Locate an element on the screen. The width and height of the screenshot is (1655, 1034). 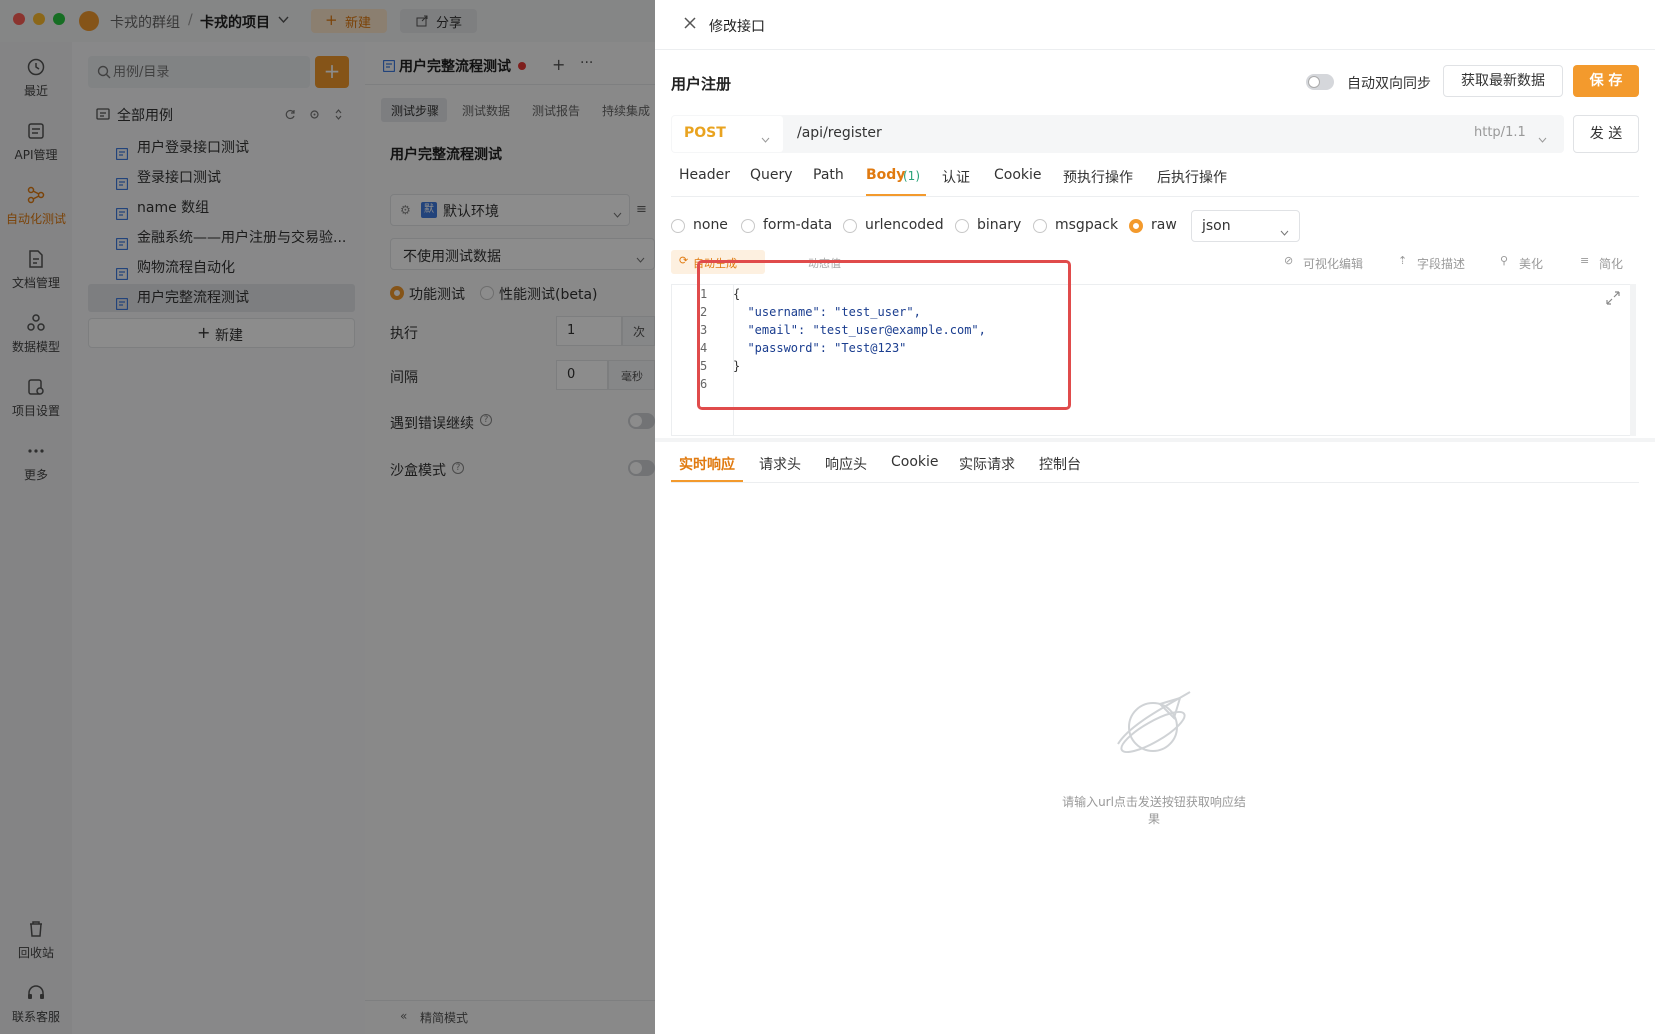
format-select: json is located at coordinates (1245, 226).